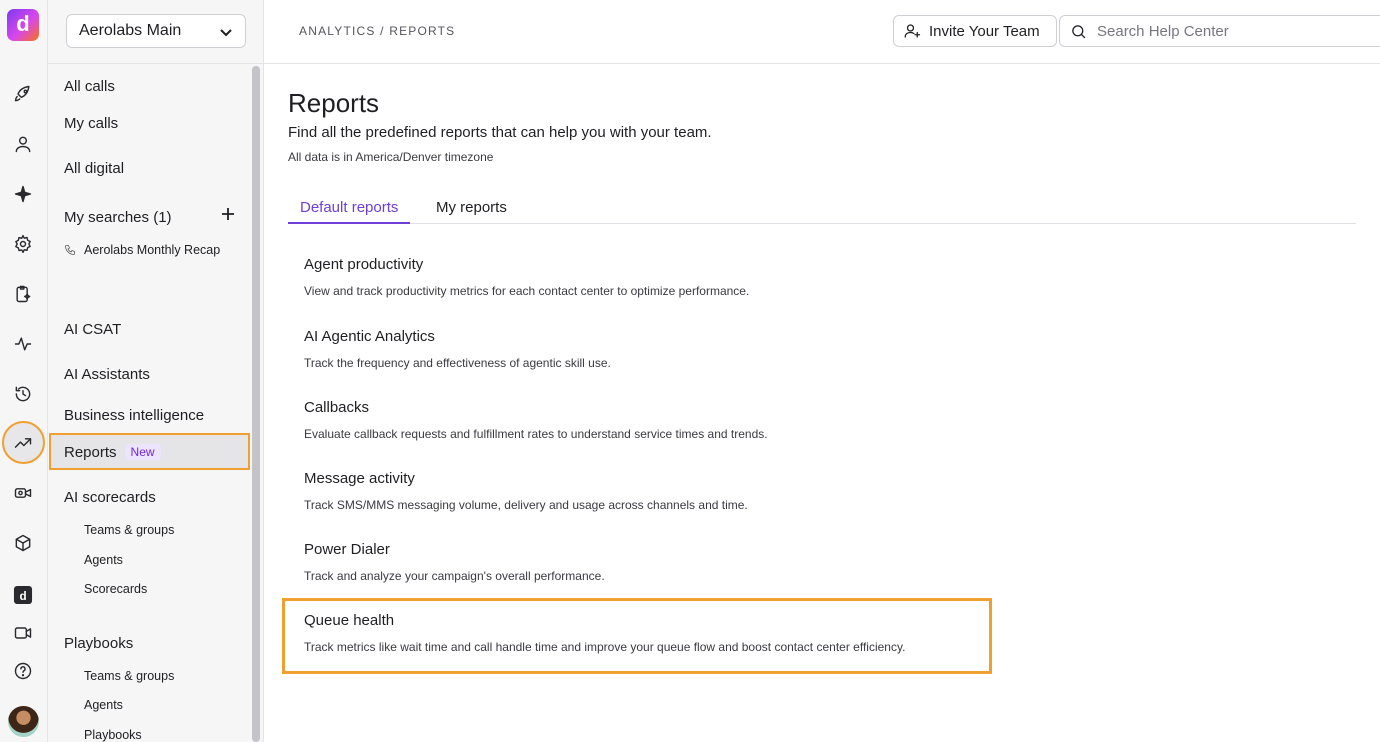 Image resolution: width=1380 pixels, height=742 pixels. I want to click on search-input, so click(1227, 31).